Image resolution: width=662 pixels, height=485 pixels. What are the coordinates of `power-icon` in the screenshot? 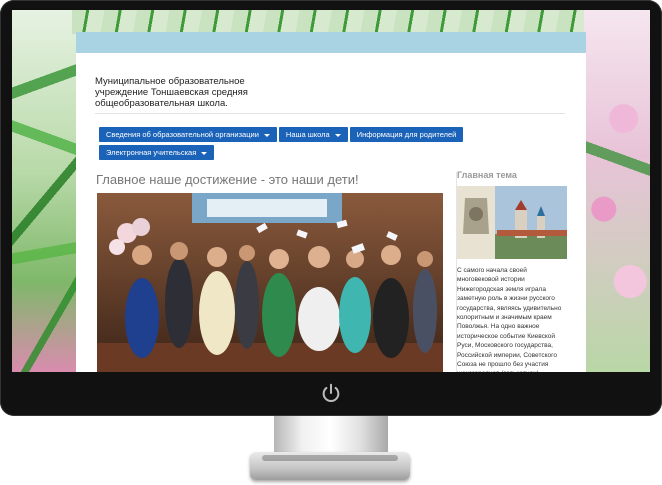 It's located at (331, 393).